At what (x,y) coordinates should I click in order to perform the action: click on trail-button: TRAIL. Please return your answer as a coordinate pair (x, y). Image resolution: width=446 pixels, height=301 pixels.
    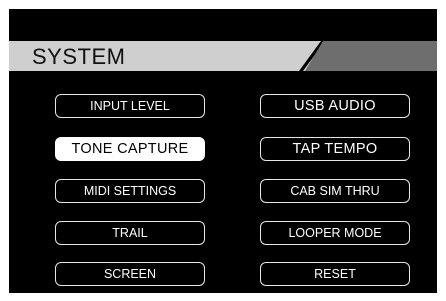
    Looking at the image, I should click on (130, 233).